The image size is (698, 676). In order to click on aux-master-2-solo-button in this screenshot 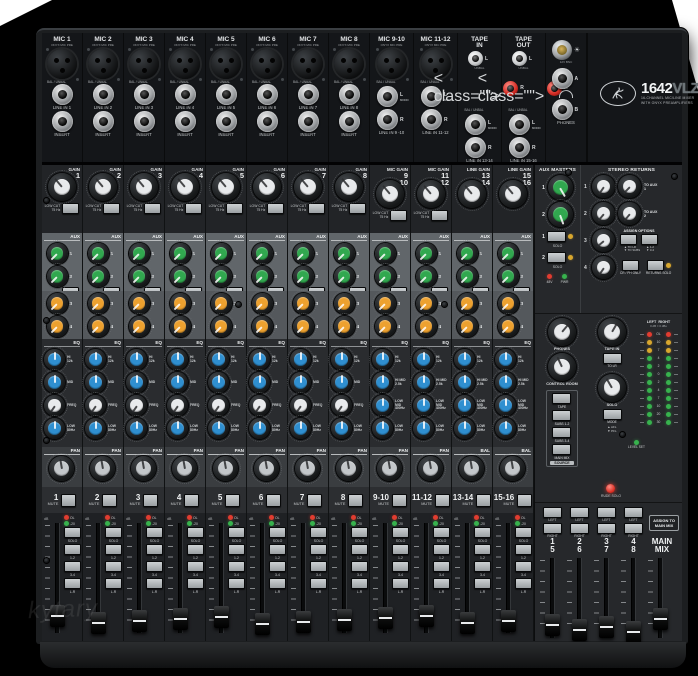, I will do `click(556, 257)`.